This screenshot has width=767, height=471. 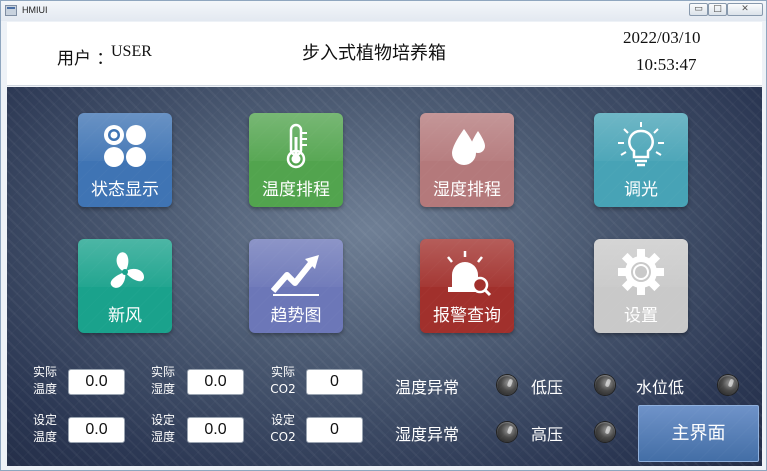 What do you see at coordinates (96, 382) in the screenshot?
I see `actual-temperature-value: 0.0` at bounding box center [96, 382].